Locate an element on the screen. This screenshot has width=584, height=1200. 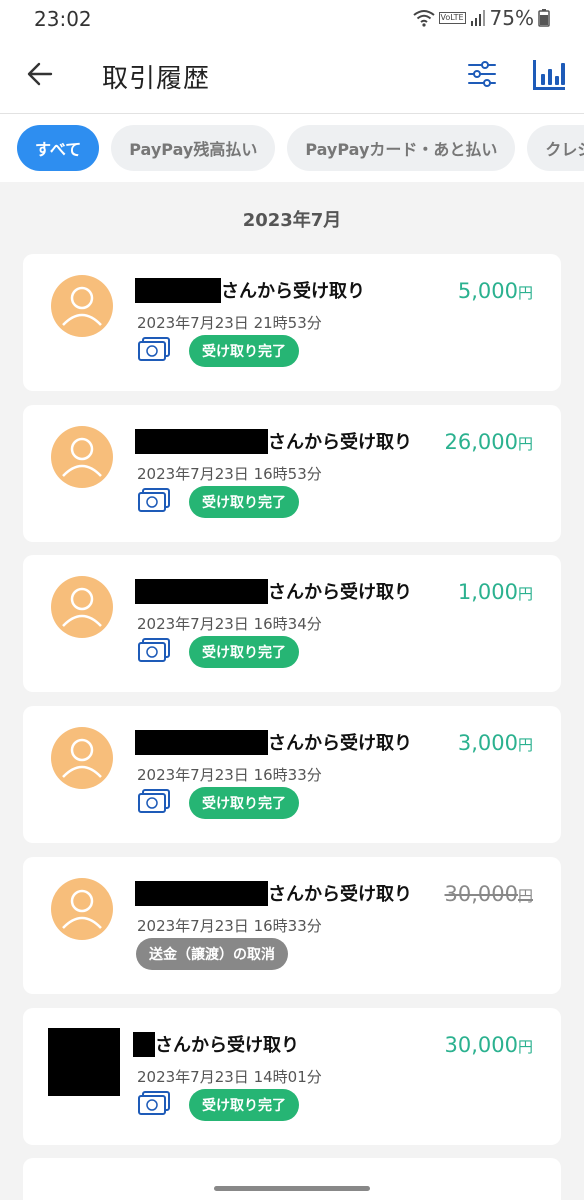
back-button is located at coordinates (40, 74).